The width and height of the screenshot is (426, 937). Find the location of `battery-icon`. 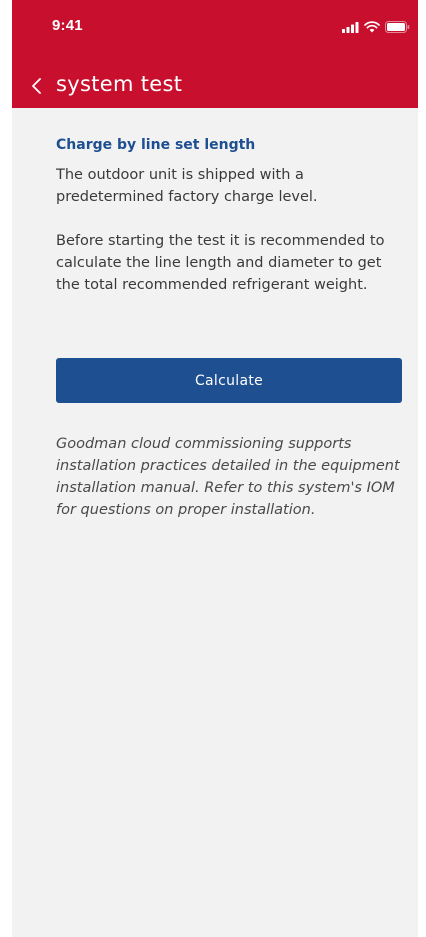

battery-icon is located at coordinates (397, 27).